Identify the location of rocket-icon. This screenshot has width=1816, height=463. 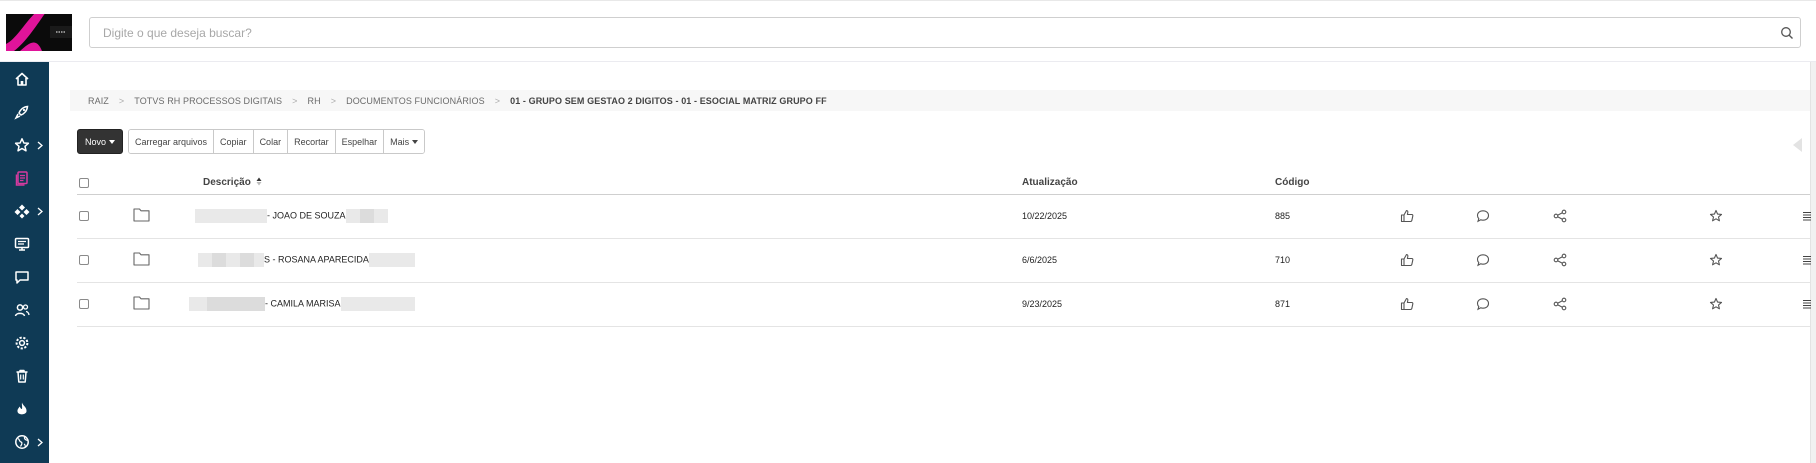
(21, 112).